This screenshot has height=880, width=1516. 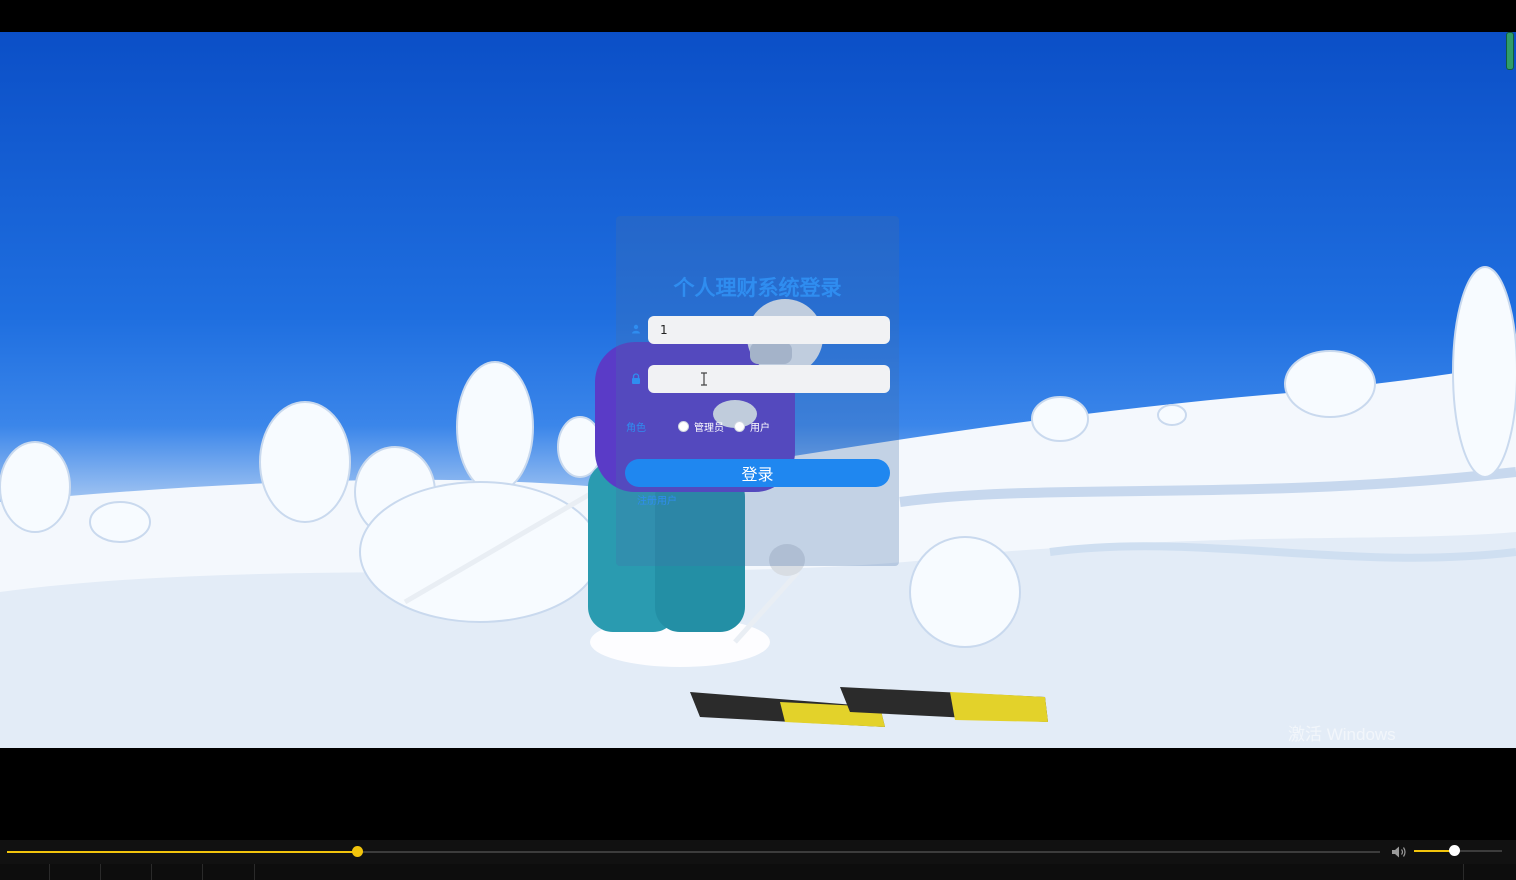 What do you see at coordinates (683, 426) in the screenshot?
I see `radio-admin` at bounding box center [683, 426].